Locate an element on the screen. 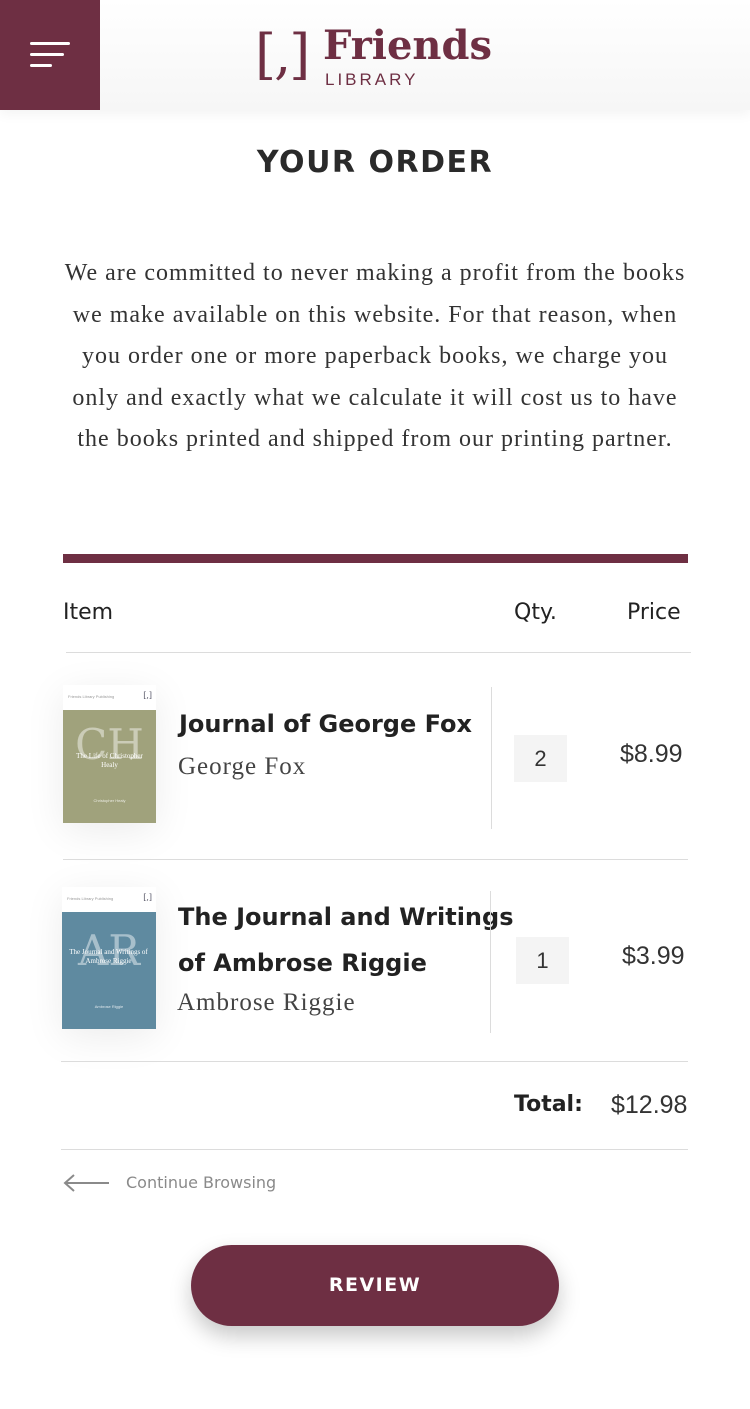  total-label: Total: is located at coordinates (548, 1104).